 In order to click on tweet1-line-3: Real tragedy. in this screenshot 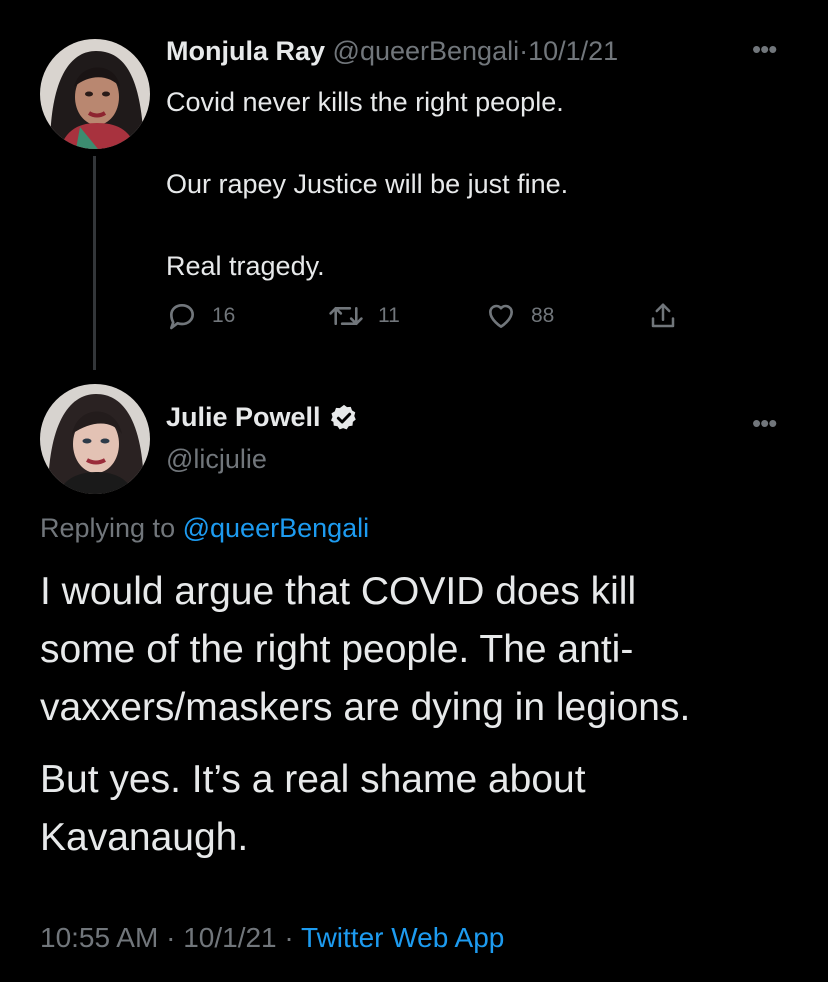, I will do `click(245, 266)`.